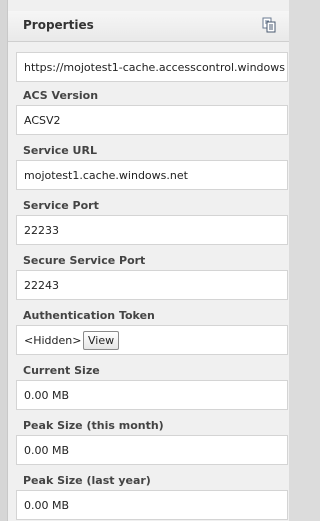 The width and height of the screenshot is (320, 521). What do you see at coordinates (152, 230) in the screenshot?
I see `service-port-box: 22233` at bounding box center [152, 230].